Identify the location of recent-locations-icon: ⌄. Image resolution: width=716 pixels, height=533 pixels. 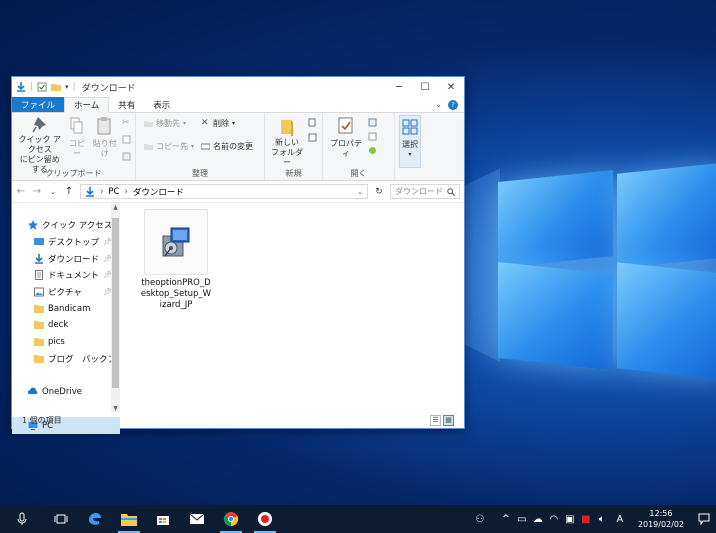
(53, 192).